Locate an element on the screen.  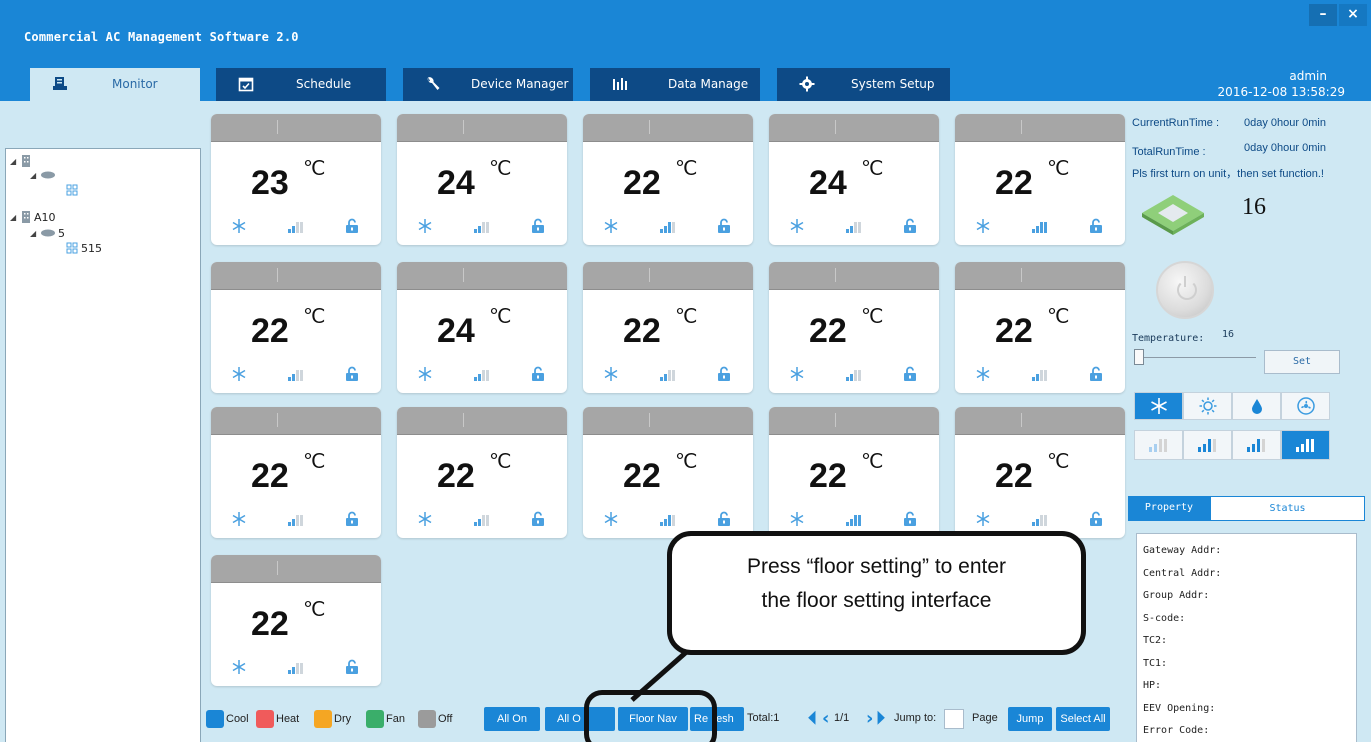
fan-speed-high-button is located at coordinates (1305, 445).